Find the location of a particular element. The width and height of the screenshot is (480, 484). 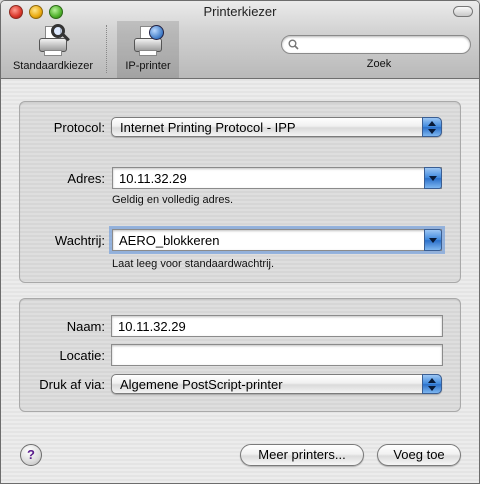

queue-combo is located at coordinates (277, 240).